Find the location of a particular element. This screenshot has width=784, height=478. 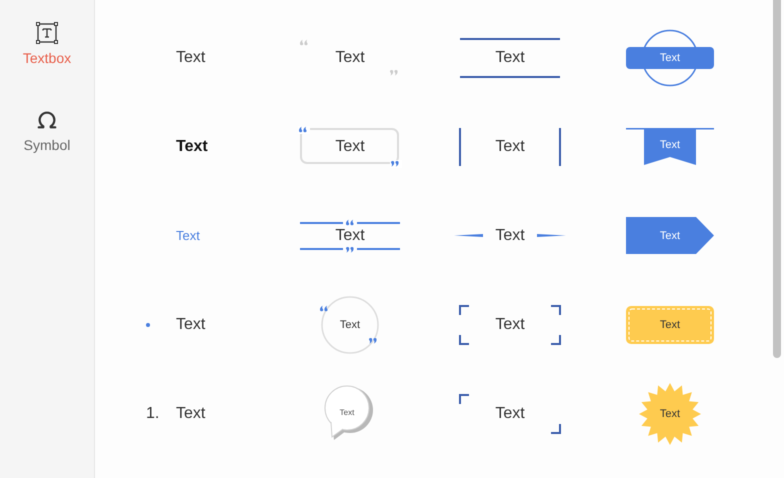

bullet-icon is located at coordinates (148, 324).